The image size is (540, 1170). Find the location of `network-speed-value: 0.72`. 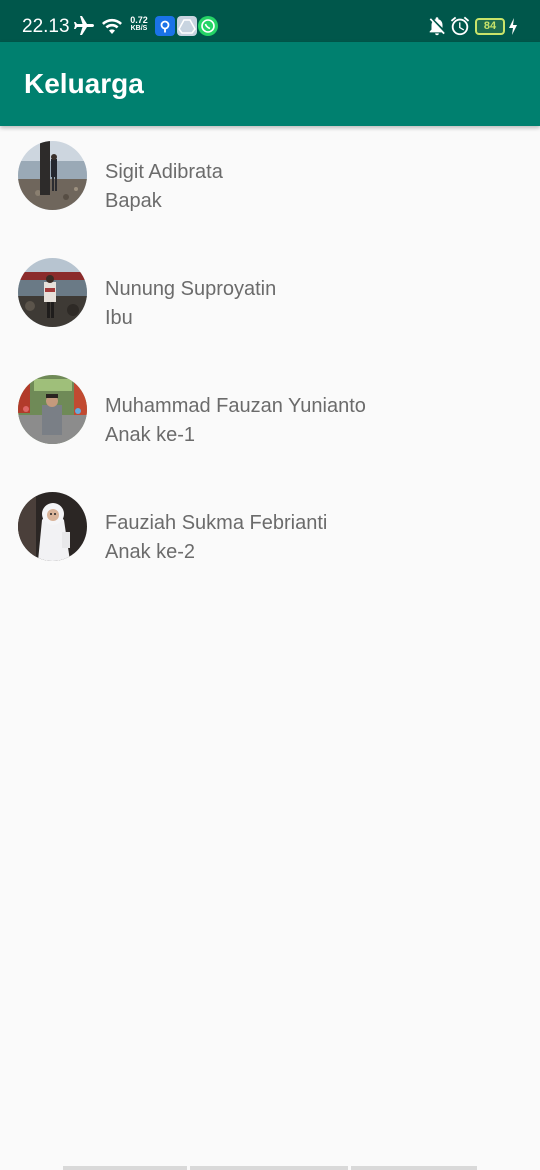

network-speed-value: 0.72 is located at coordinates (139, 20).